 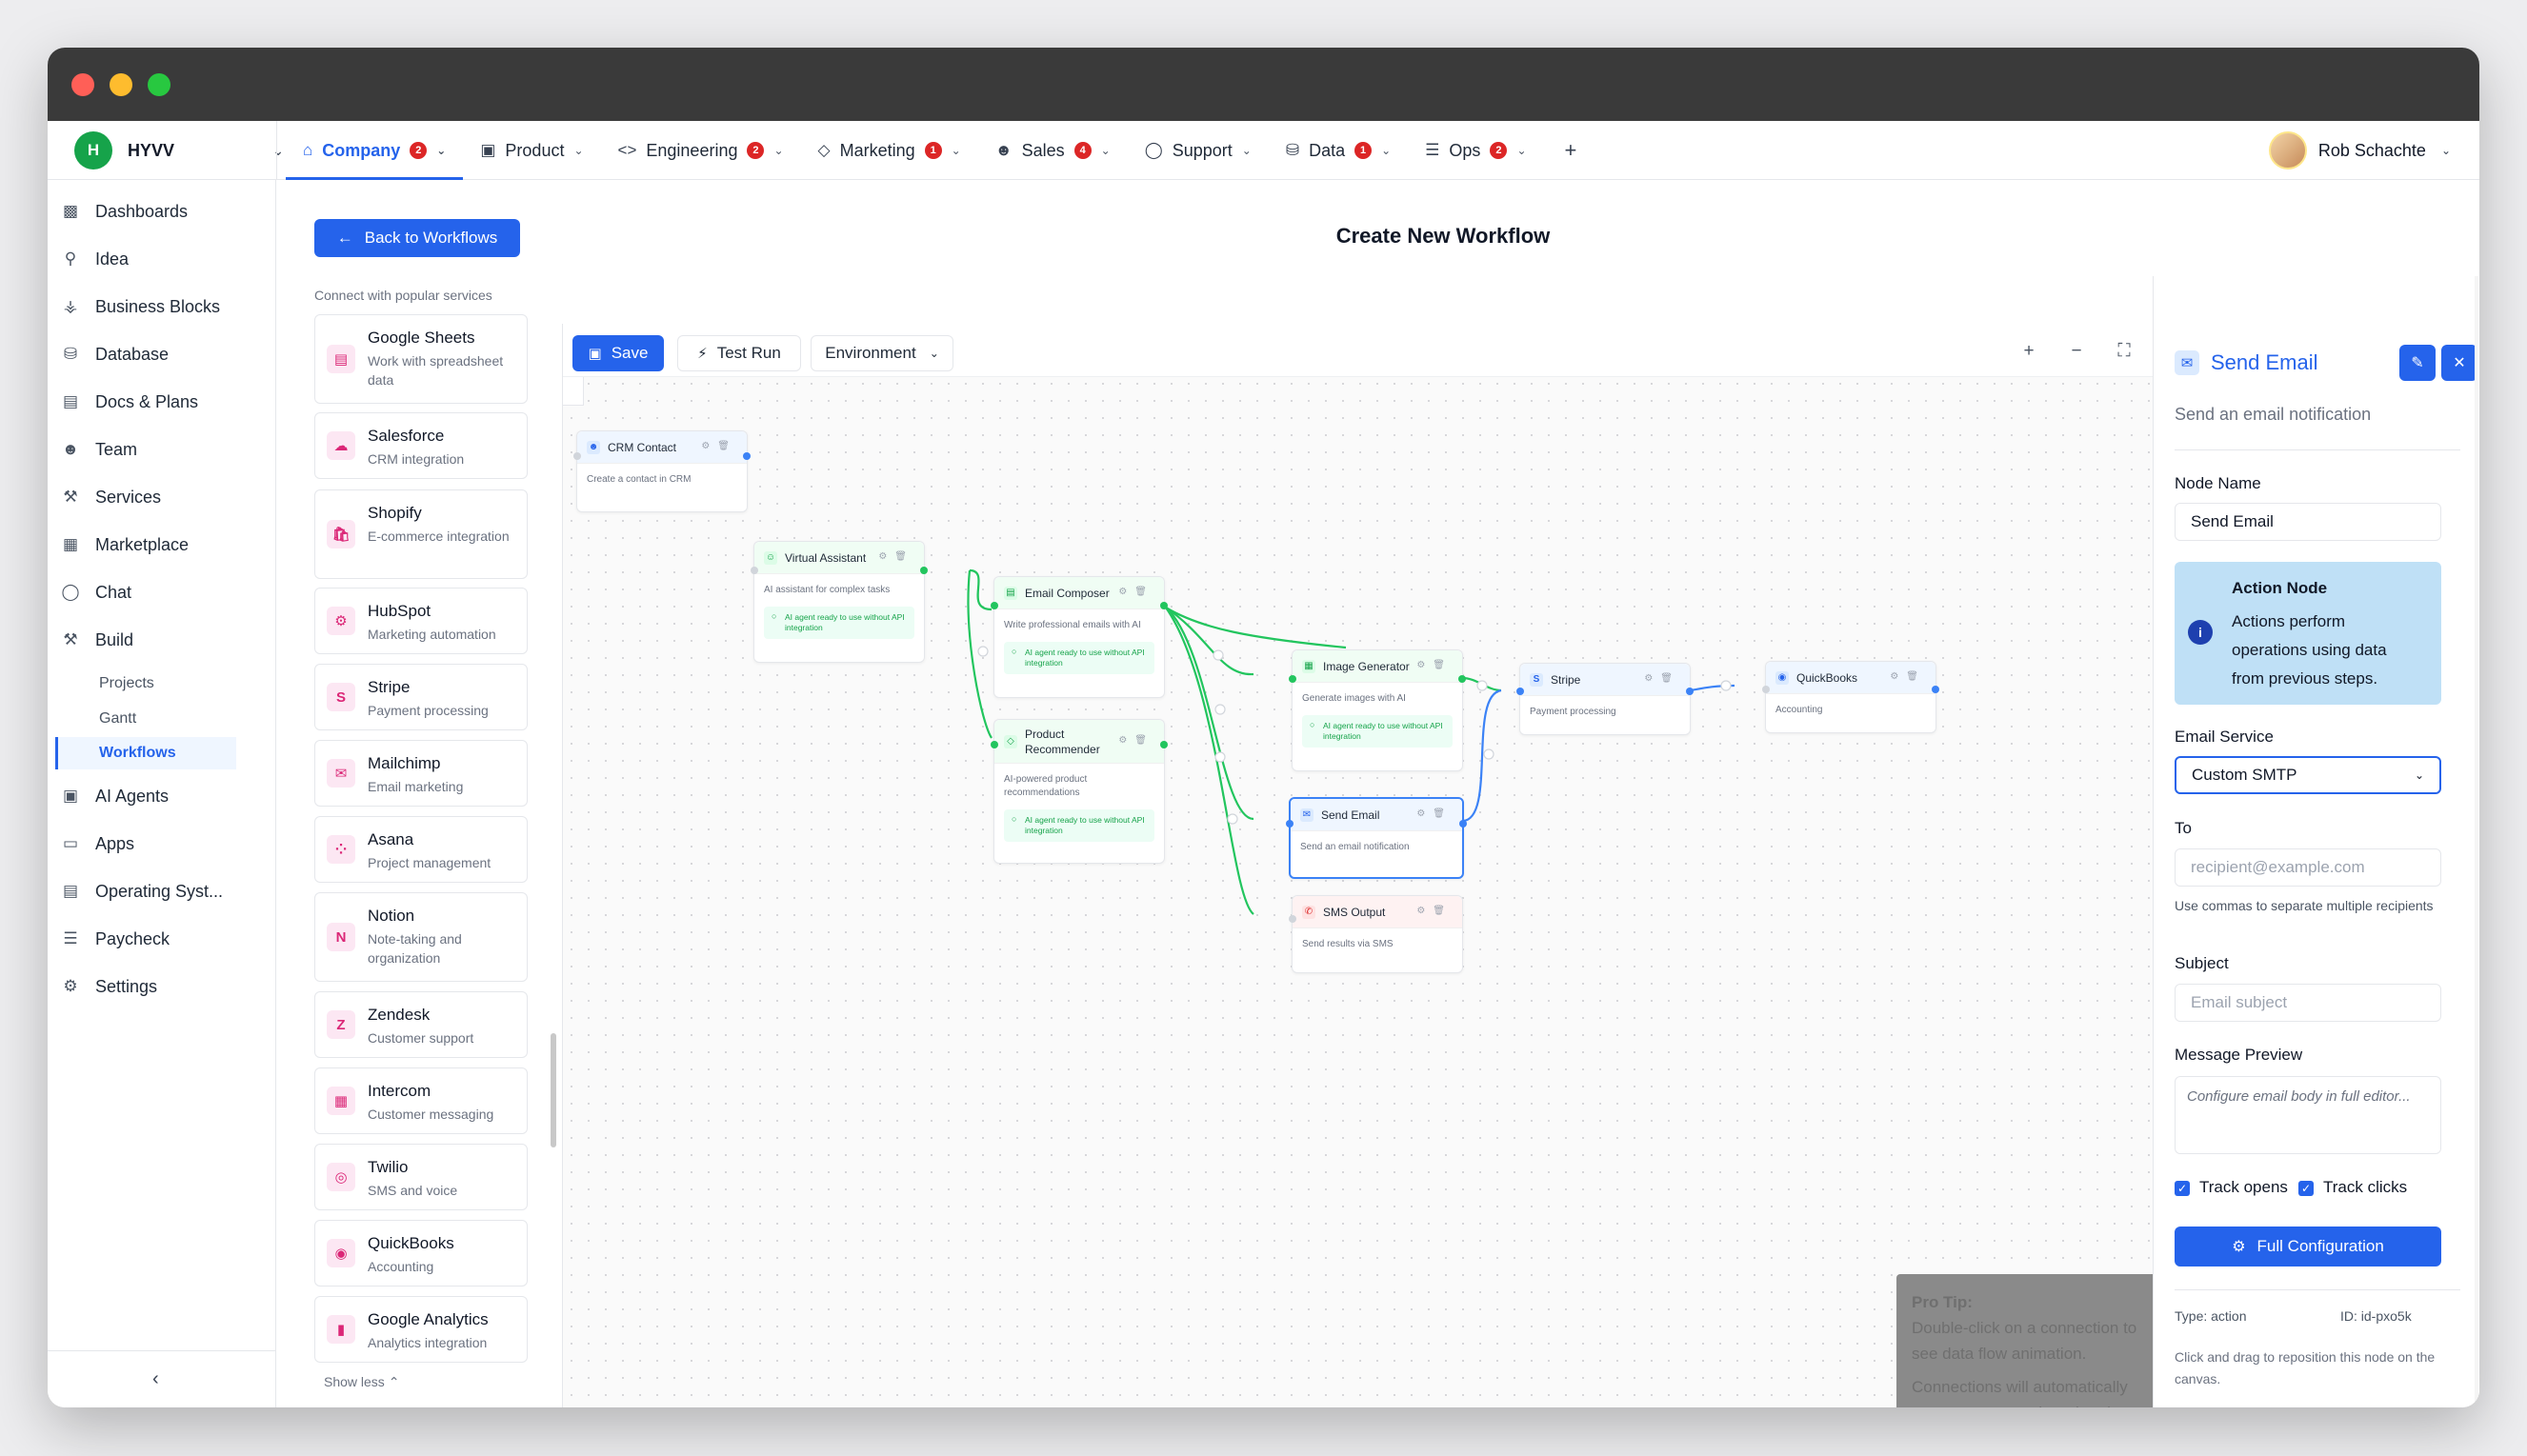 What do you see at coordinates (421, 534) in the screenshot?
I see `service-card-shopify: 🛍 Shopify E-commerce integration` at bounding box center [421, 534].